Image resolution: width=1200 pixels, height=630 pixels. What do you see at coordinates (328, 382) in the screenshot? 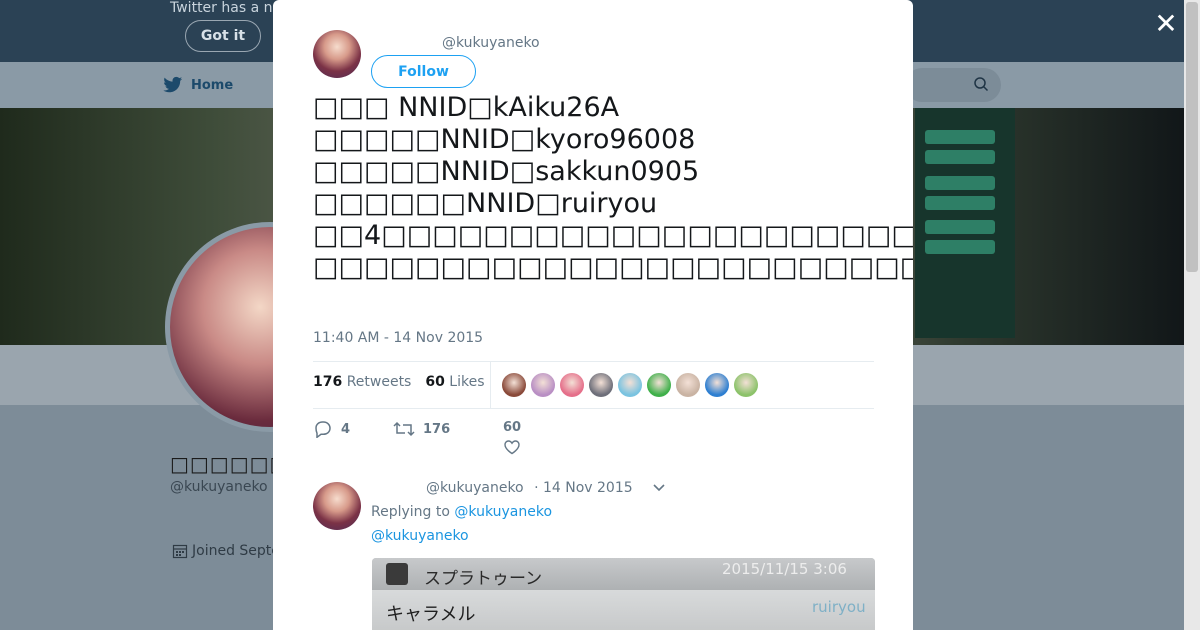
I see `retweets-count: 176` at bounding box center [328, 382].